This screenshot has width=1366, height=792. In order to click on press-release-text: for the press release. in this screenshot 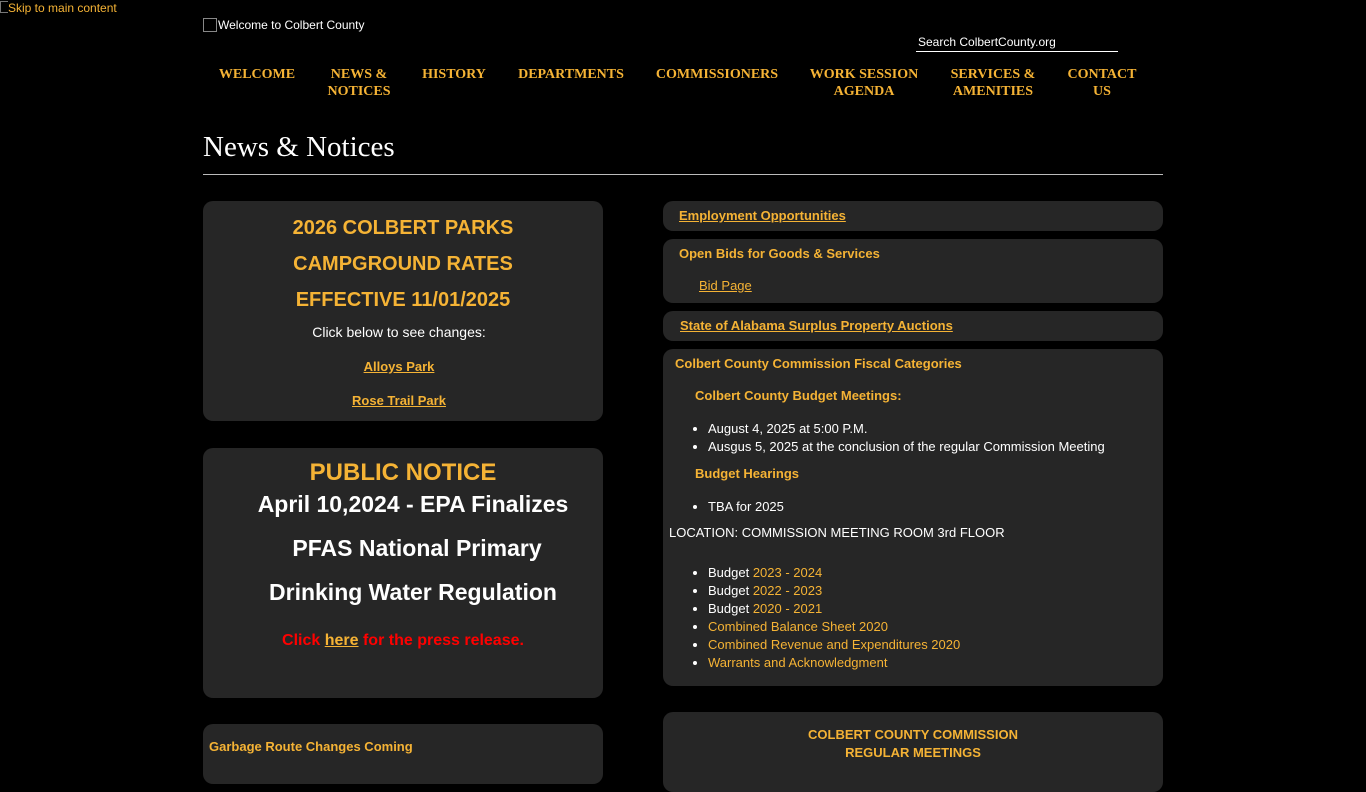, I will do `click(441, 640)`.